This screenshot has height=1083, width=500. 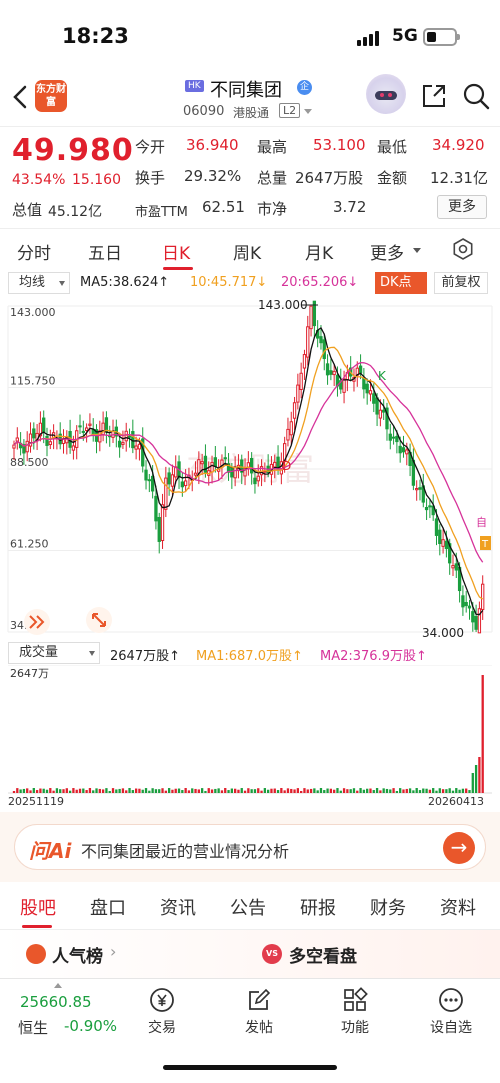 I want to click on low-label: 最低, so click(x=392, y=147).